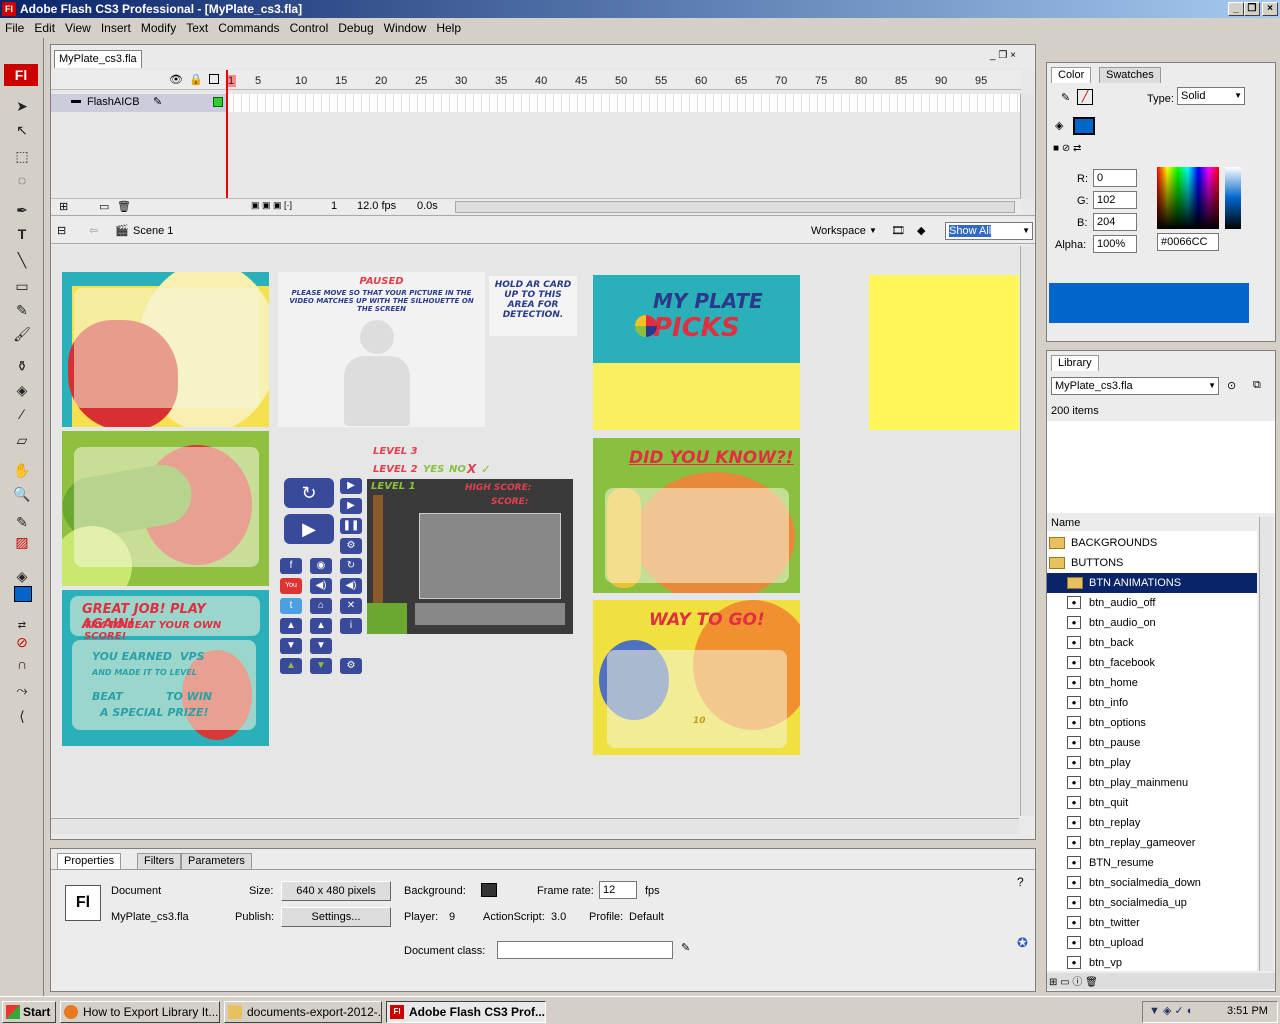 This screenshot has width=1280, height=1024. I want to click on minimize-button: _, so click(1236, 9).